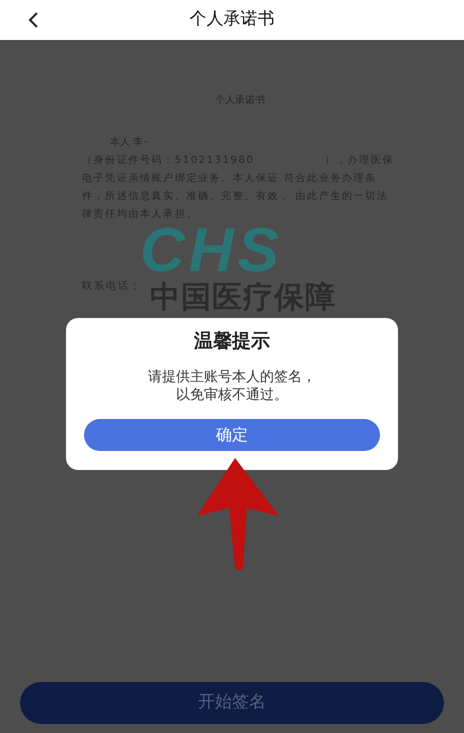  Describe the element at coordinates (232, 377) in the screenshot. I see `dialog-message: 请提供主账号本人的签名，` at that location.